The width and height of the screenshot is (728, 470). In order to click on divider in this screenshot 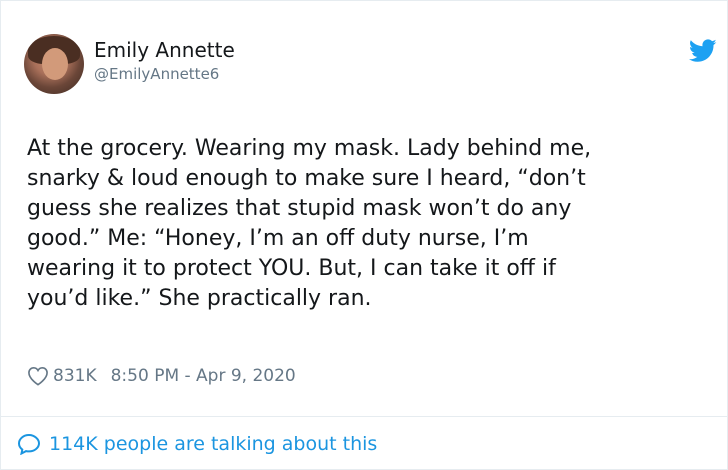, I will do `click(364, 416)`.